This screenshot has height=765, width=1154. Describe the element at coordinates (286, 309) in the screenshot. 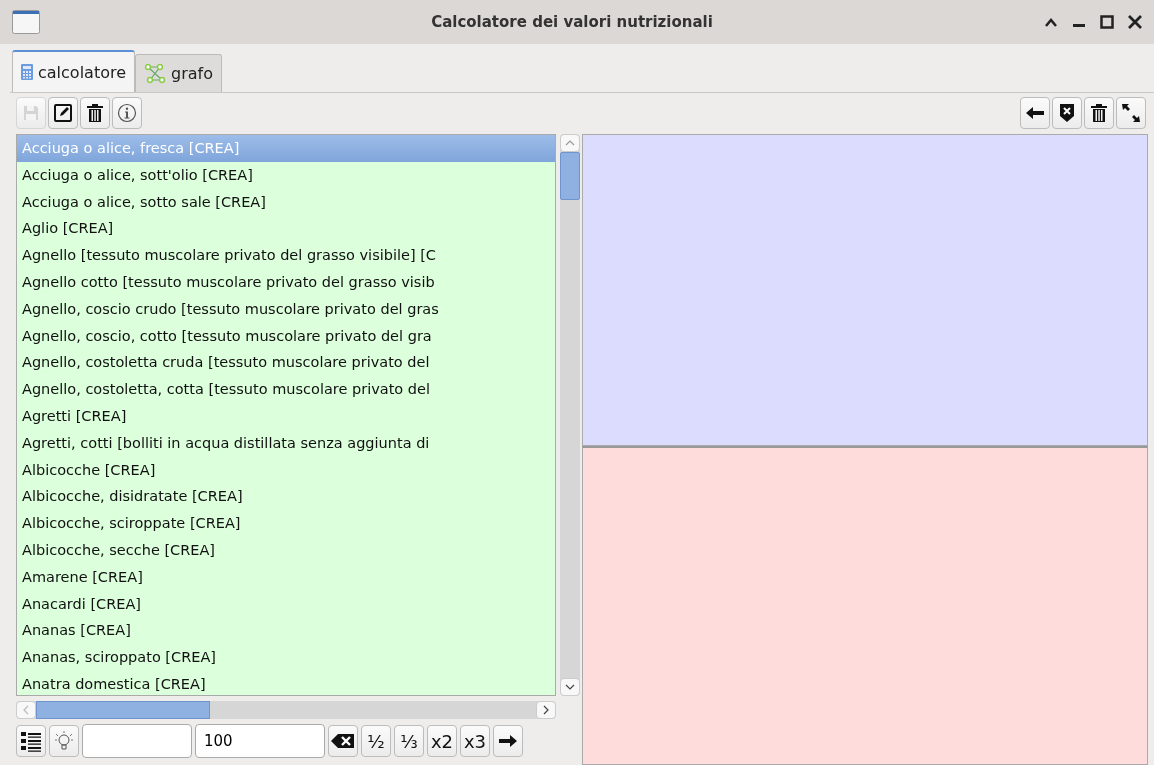

I see `food-list-item: Agnello, coscio crudo [tessuto muscolare privato del gras` at that location.